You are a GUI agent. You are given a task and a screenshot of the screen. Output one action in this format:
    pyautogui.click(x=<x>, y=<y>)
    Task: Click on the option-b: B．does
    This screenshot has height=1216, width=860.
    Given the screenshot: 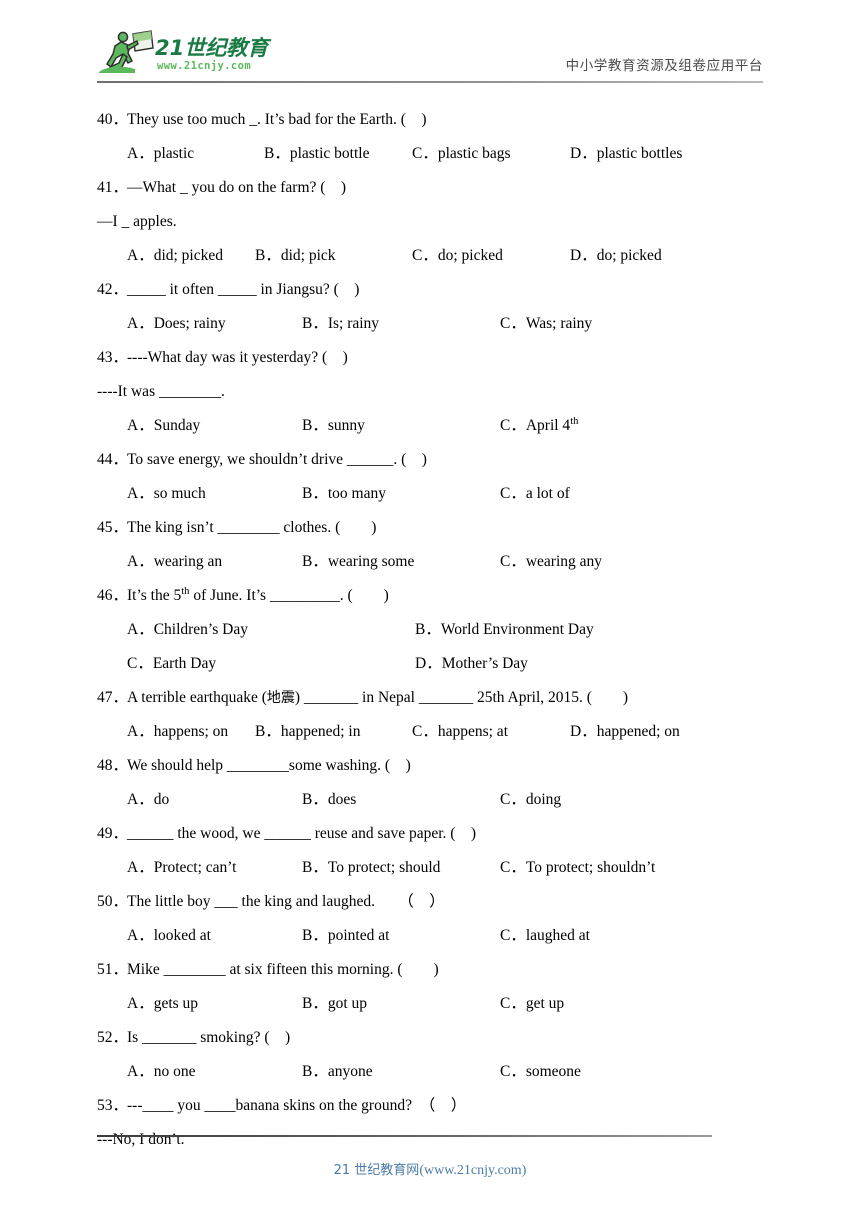 What is the action you would take?
    pyautogui.click(x=329, y=800)
    